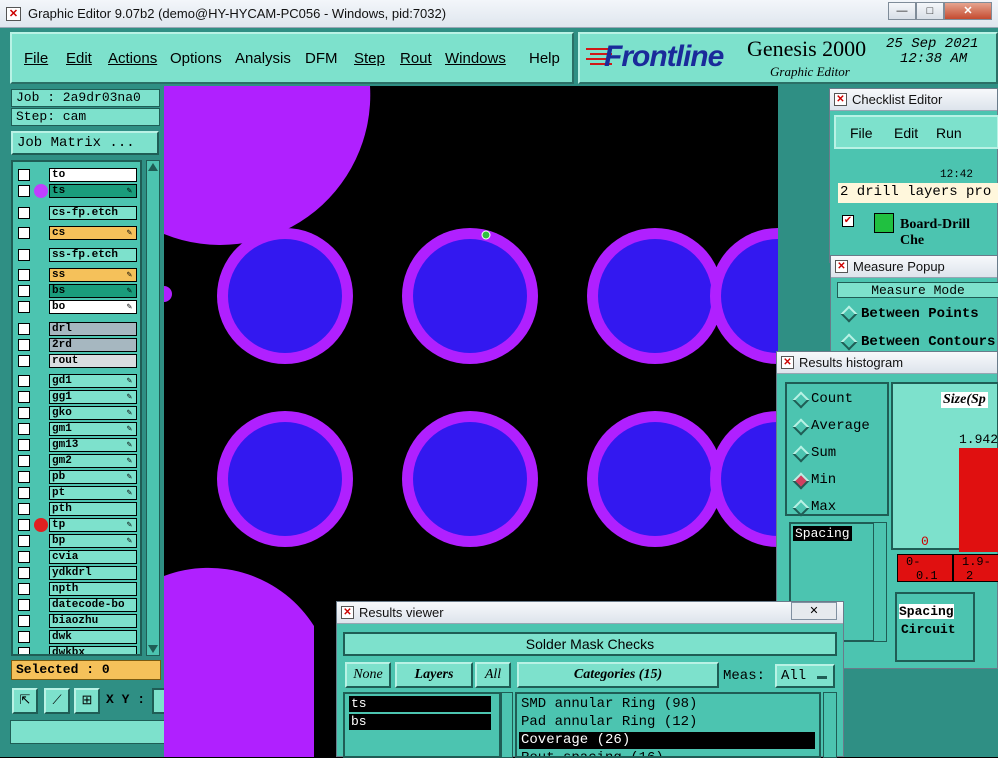 The width and height of the screenshot is (998, 758). Describe the element at coordinates (93, 477) in the screenshot. I see `layer-name: pb ✎` at that location.